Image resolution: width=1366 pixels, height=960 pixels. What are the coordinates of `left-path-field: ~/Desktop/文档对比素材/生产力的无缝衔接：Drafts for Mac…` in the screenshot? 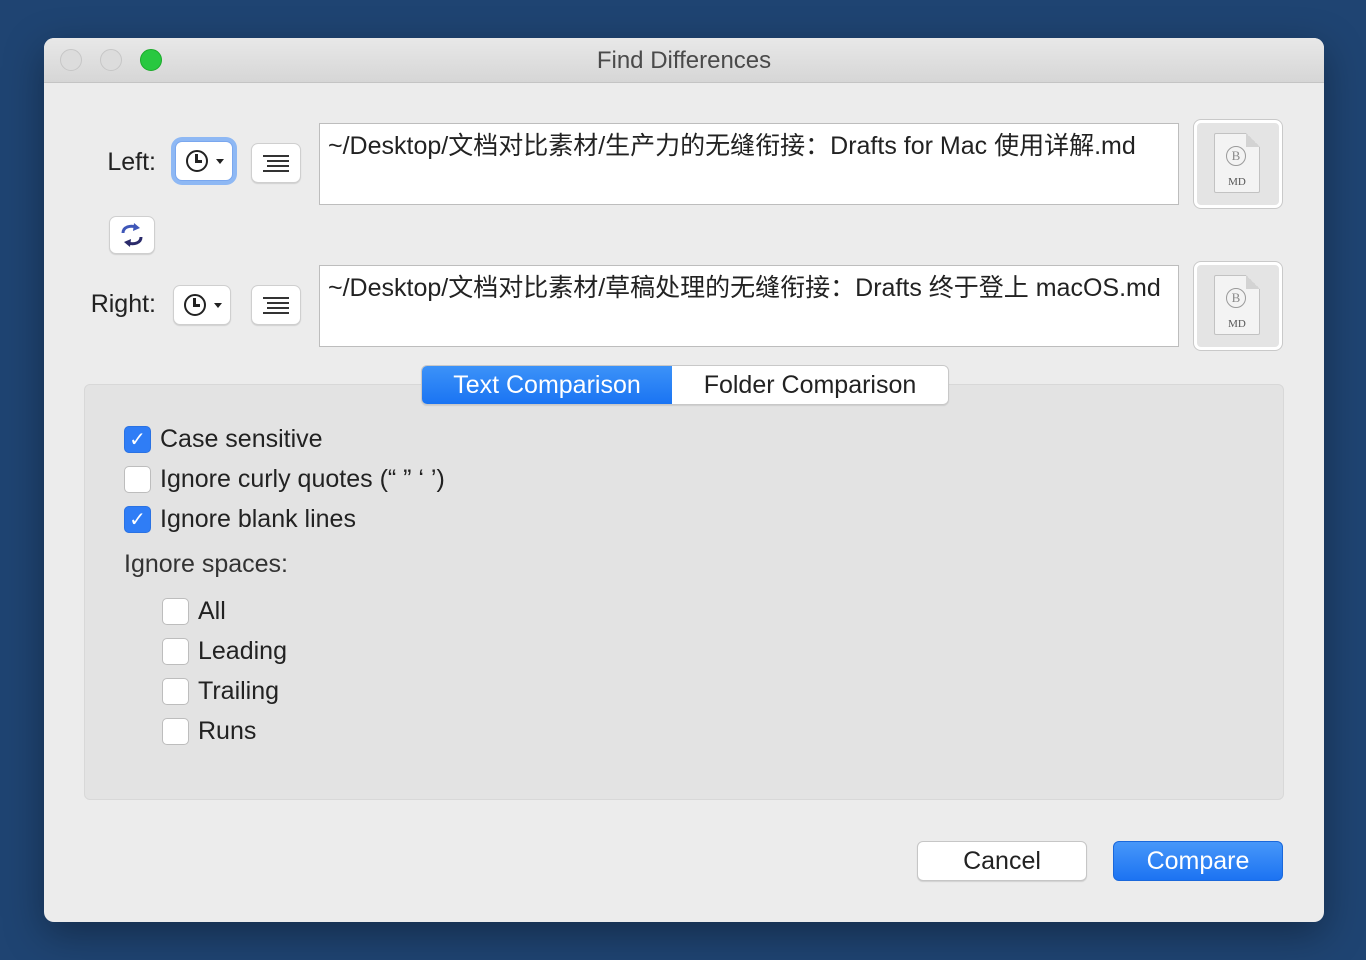 It's located at (749, 164).